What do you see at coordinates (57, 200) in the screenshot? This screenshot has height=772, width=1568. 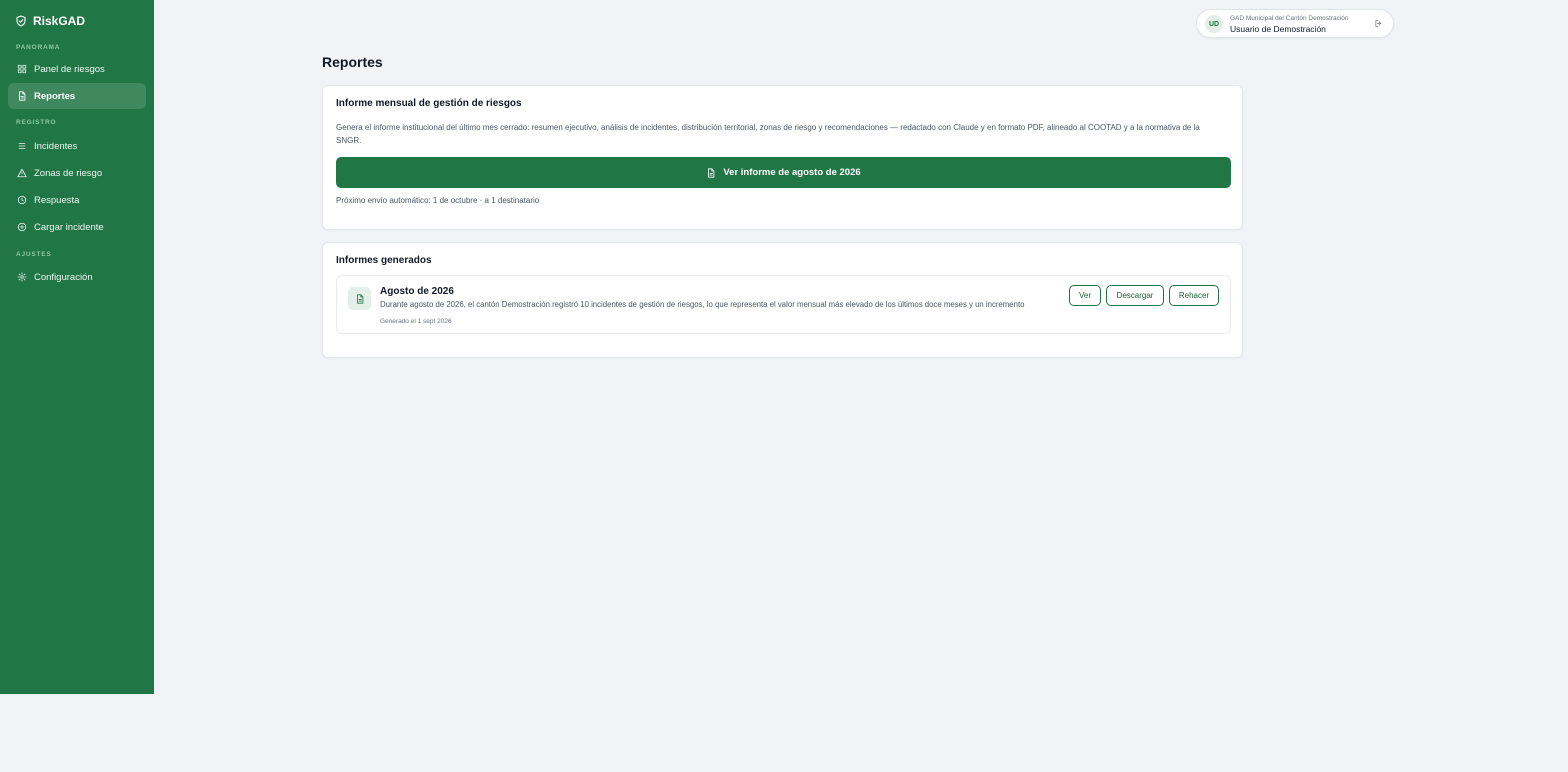 I see `sidebar-item-label: Respuesta` at bounding box center [57, 200].